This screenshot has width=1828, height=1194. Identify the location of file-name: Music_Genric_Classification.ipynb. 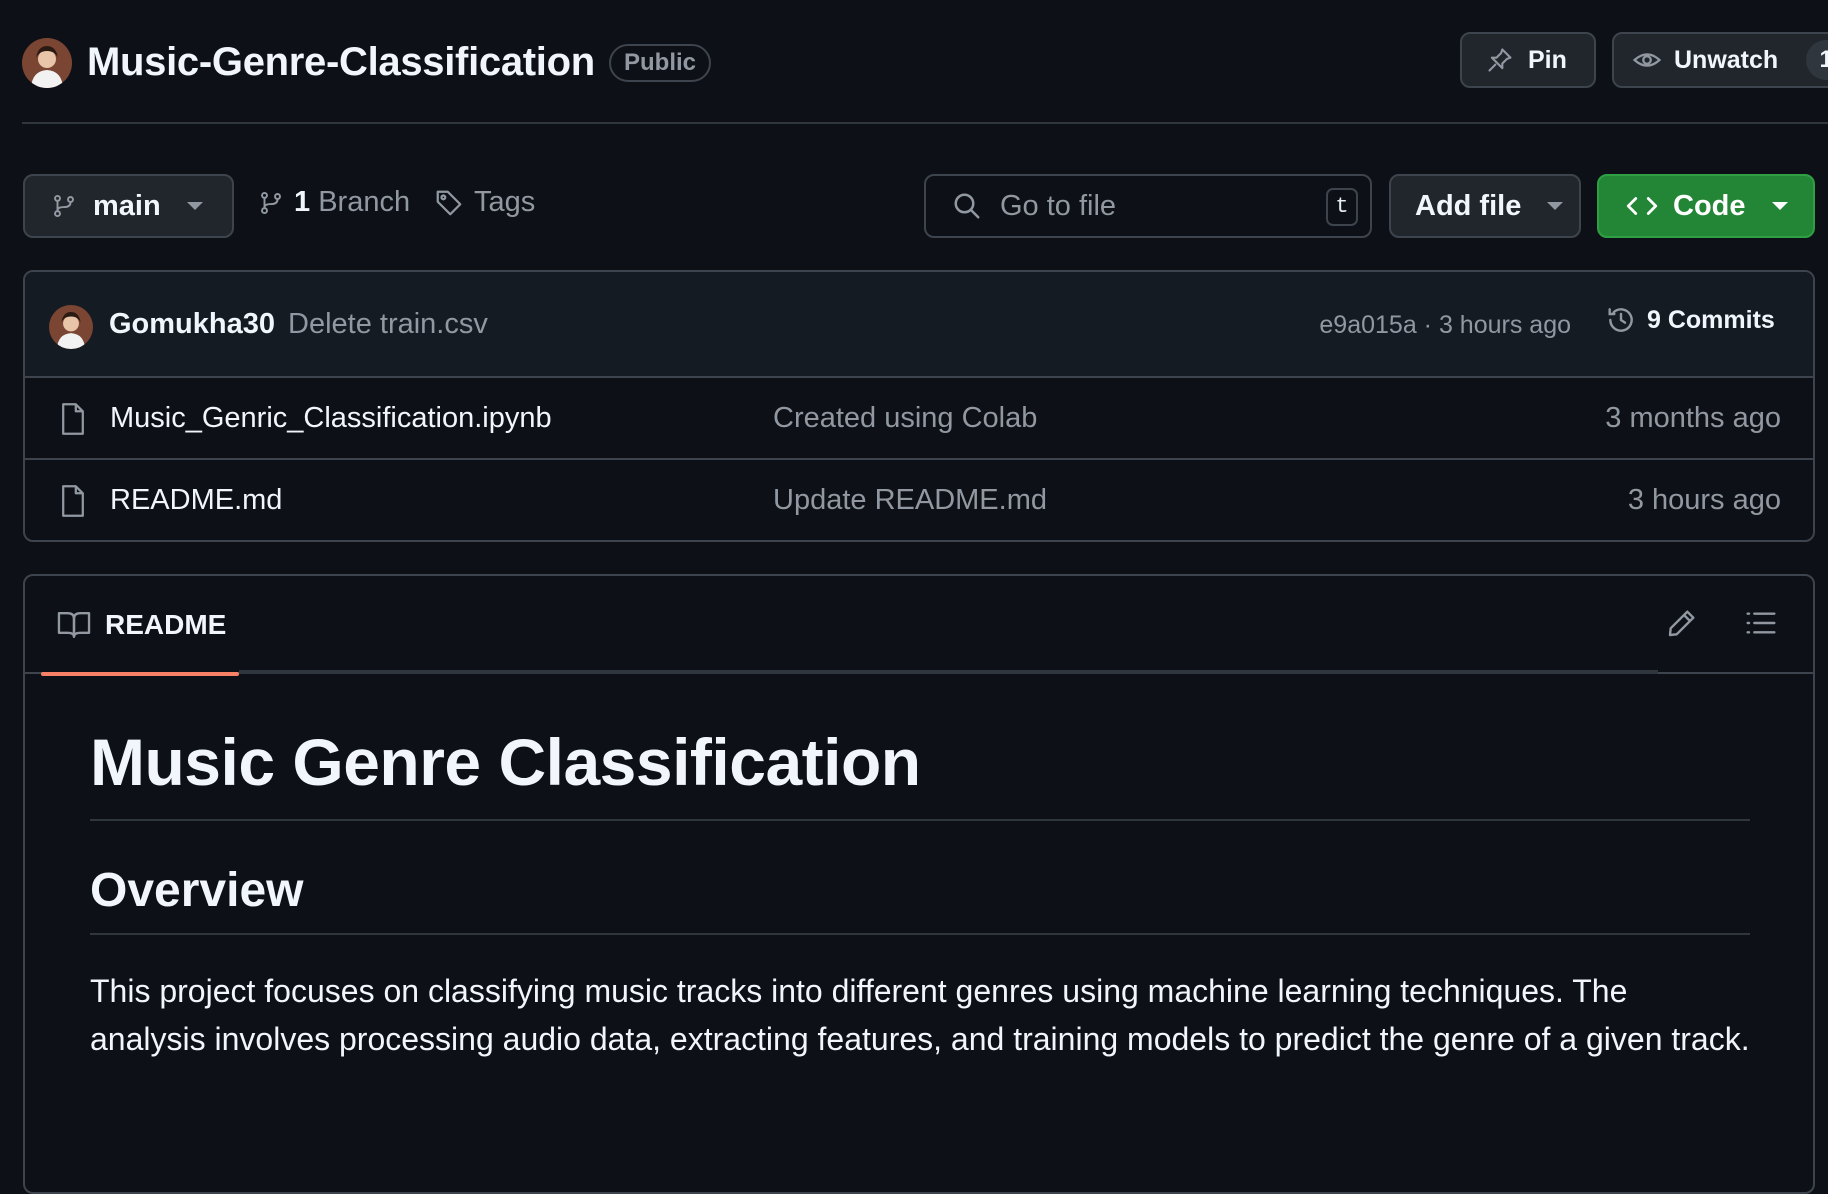
(331, 418).